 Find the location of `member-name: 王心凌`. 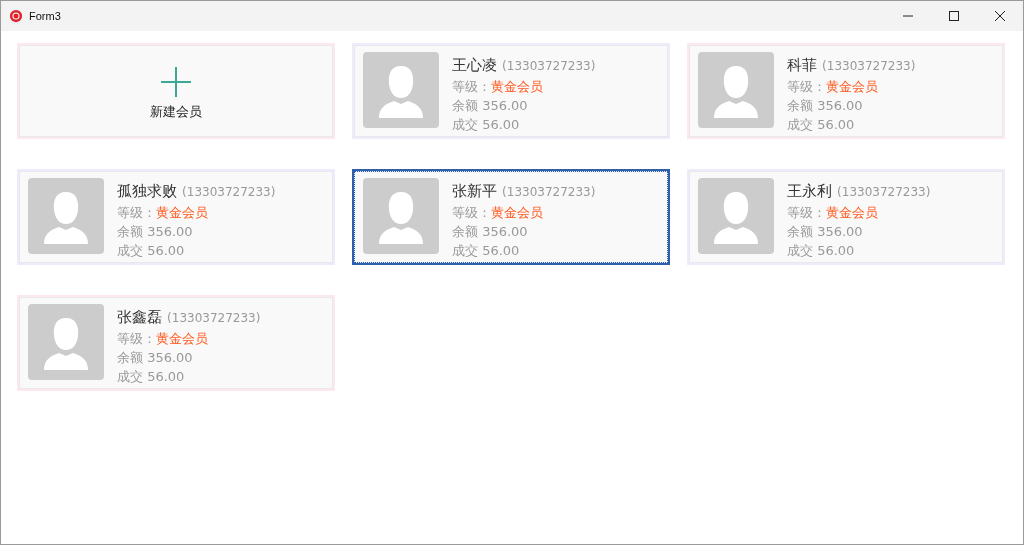

member-name: 王心凌 is located at coordinates (474, 65).